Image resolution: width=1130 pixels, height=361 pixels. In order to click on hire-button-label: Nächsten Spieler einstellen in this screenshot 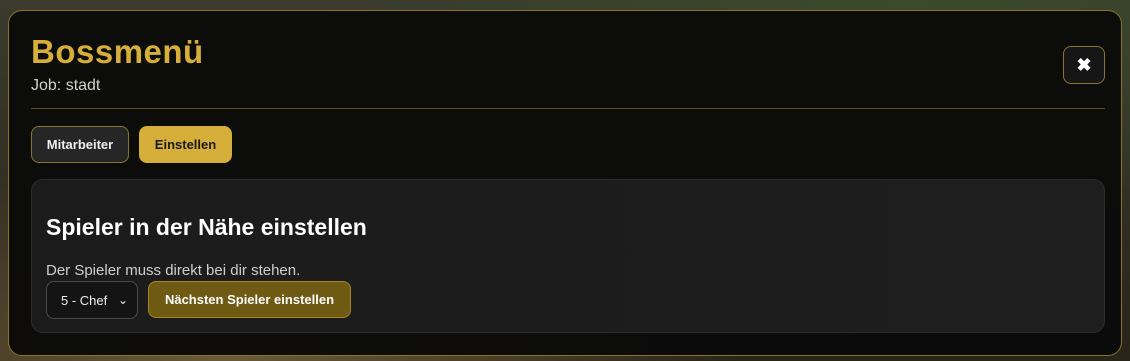, I will do `click(249, 299)`.